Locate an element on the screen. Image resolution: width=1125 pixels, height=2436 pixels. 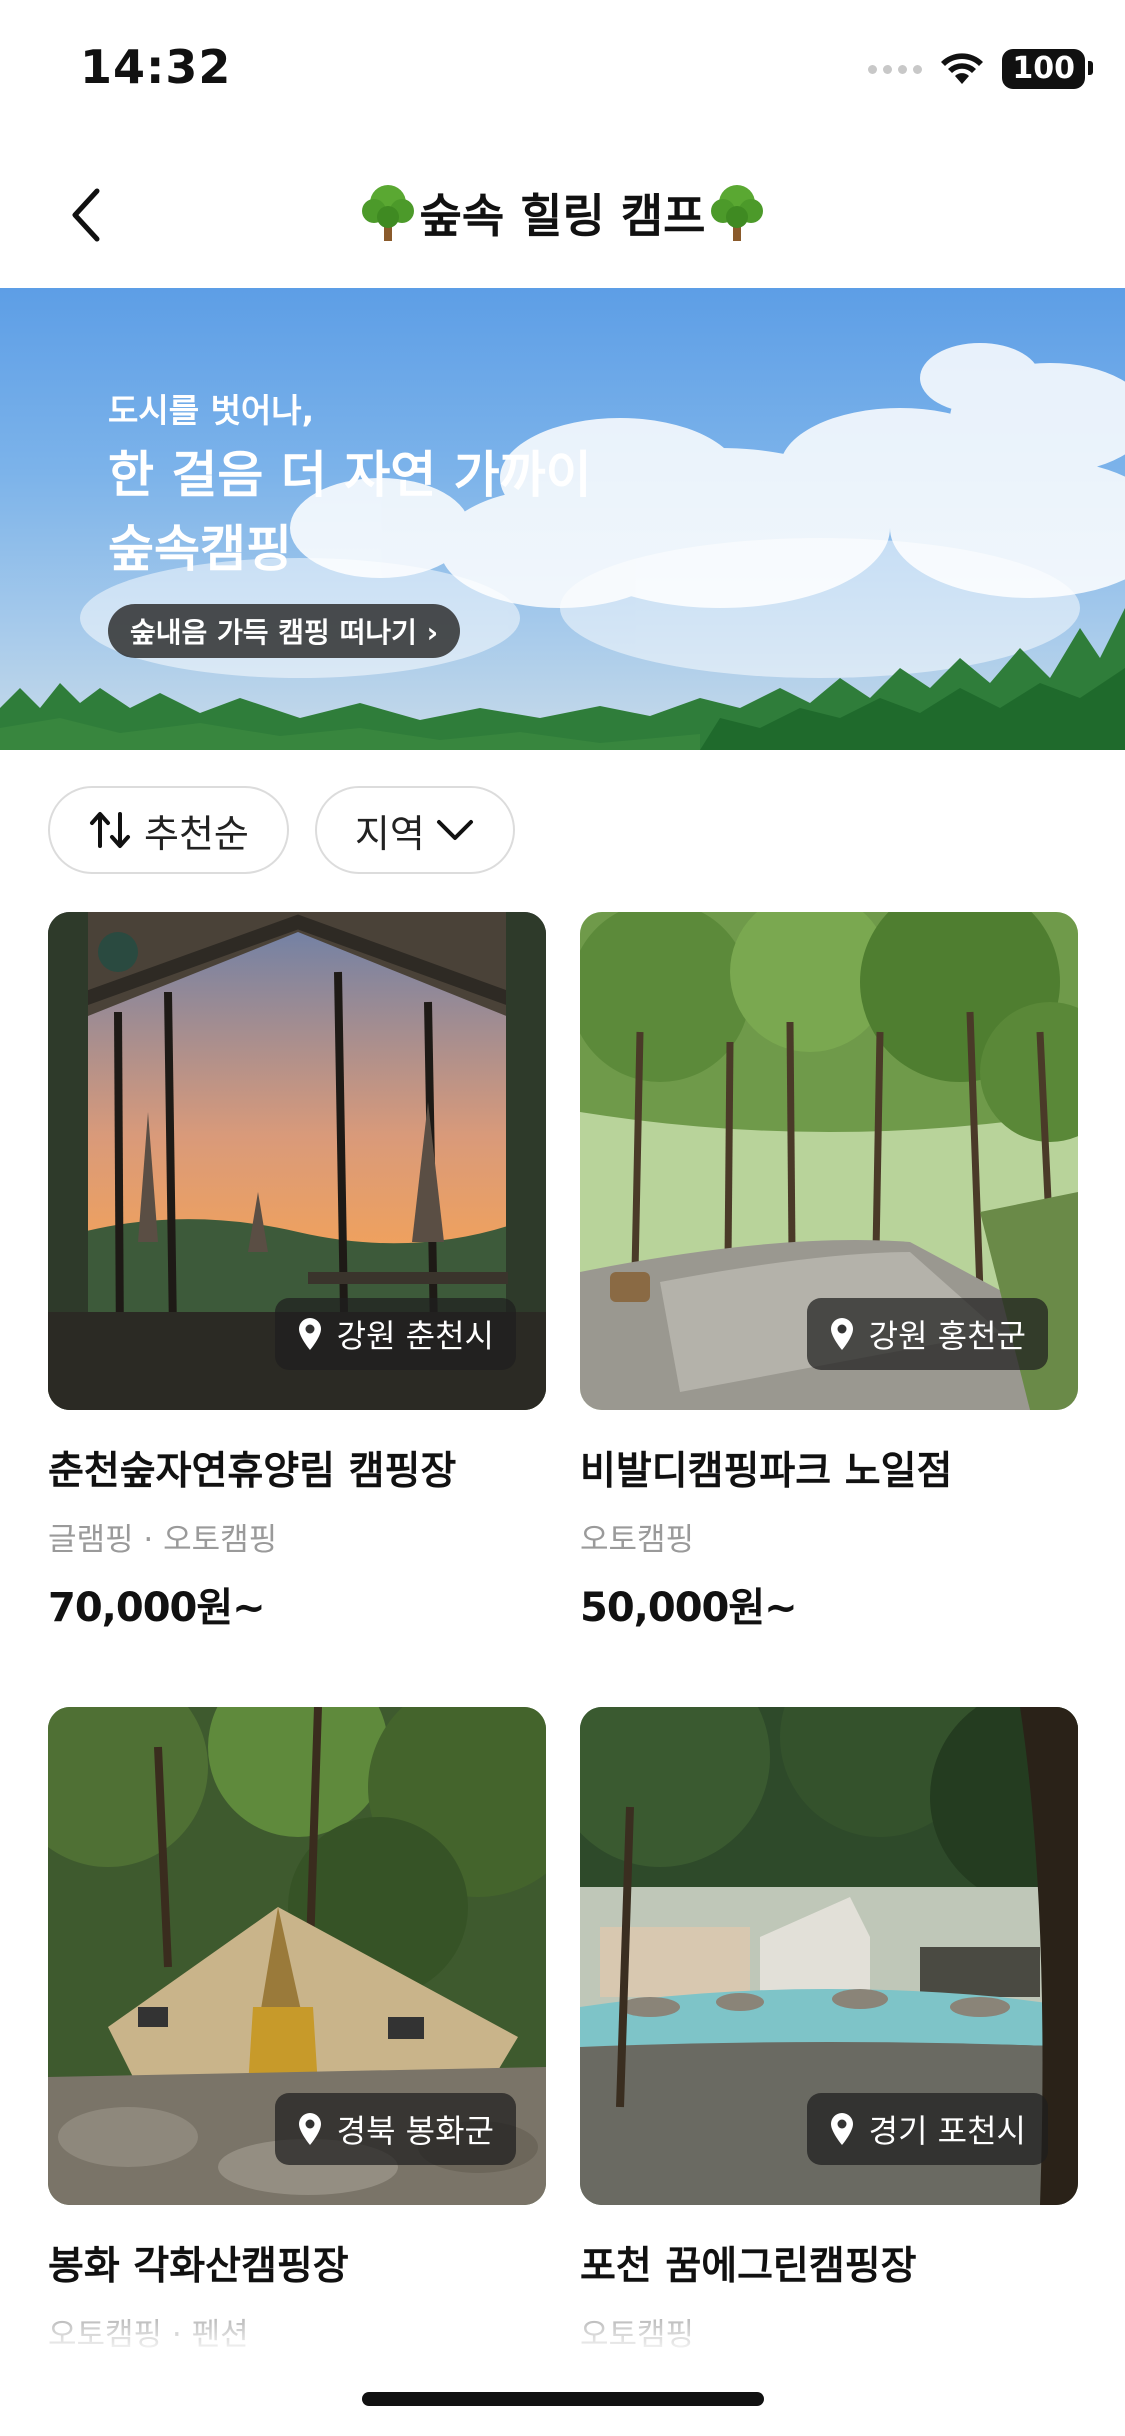
location-badge: 경북 봉화군 is located at coordinates (395, 2129).